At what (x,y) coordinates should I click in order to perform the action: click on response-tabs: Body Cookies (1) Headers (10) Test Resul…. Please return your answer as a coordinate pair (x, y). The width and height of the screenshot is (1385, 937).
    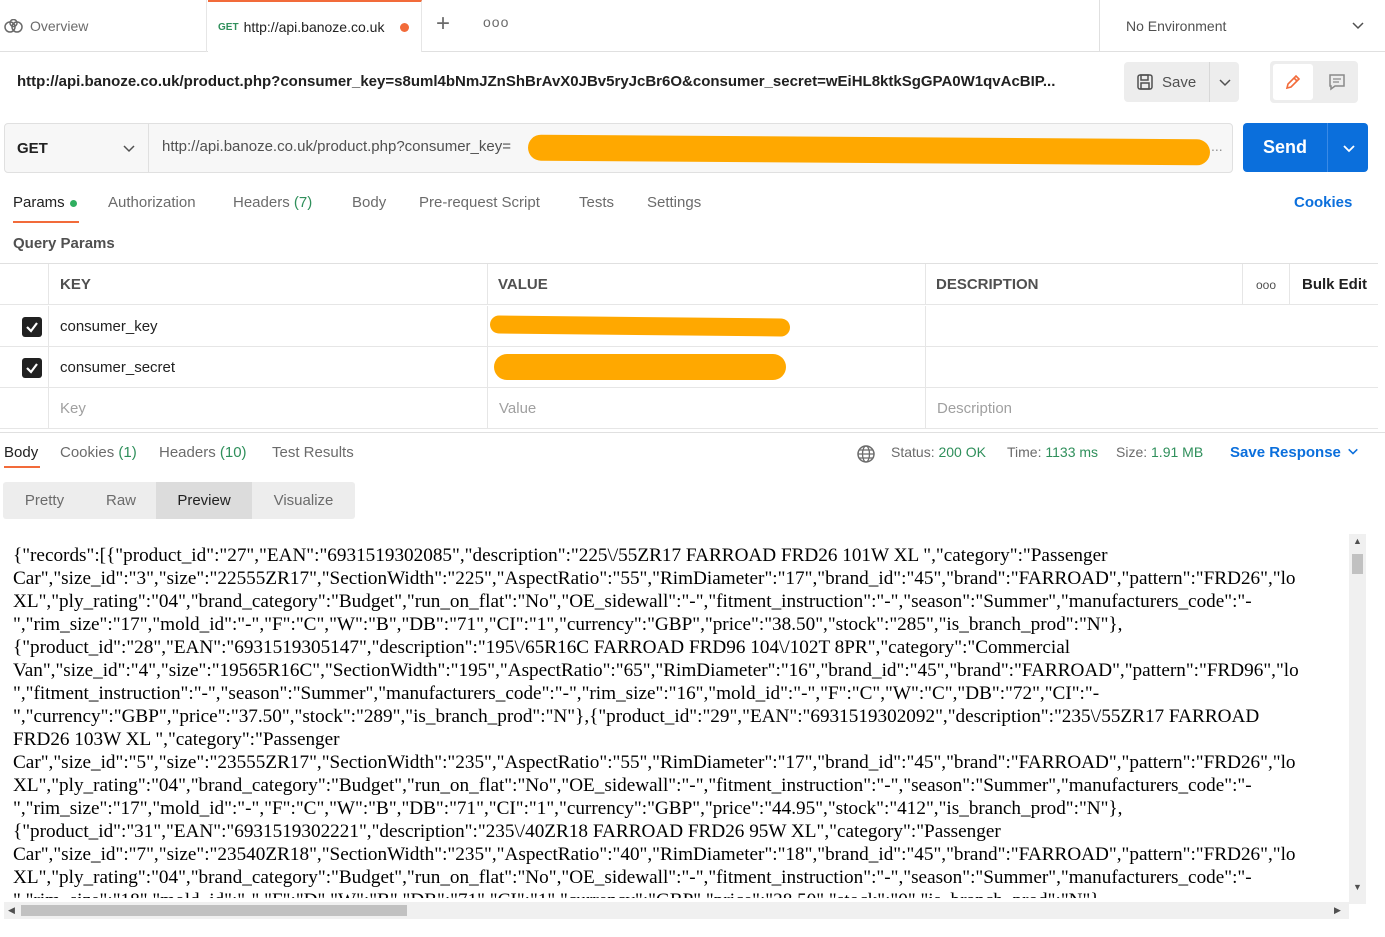
    Looking at the image, I should click on (692, 455).